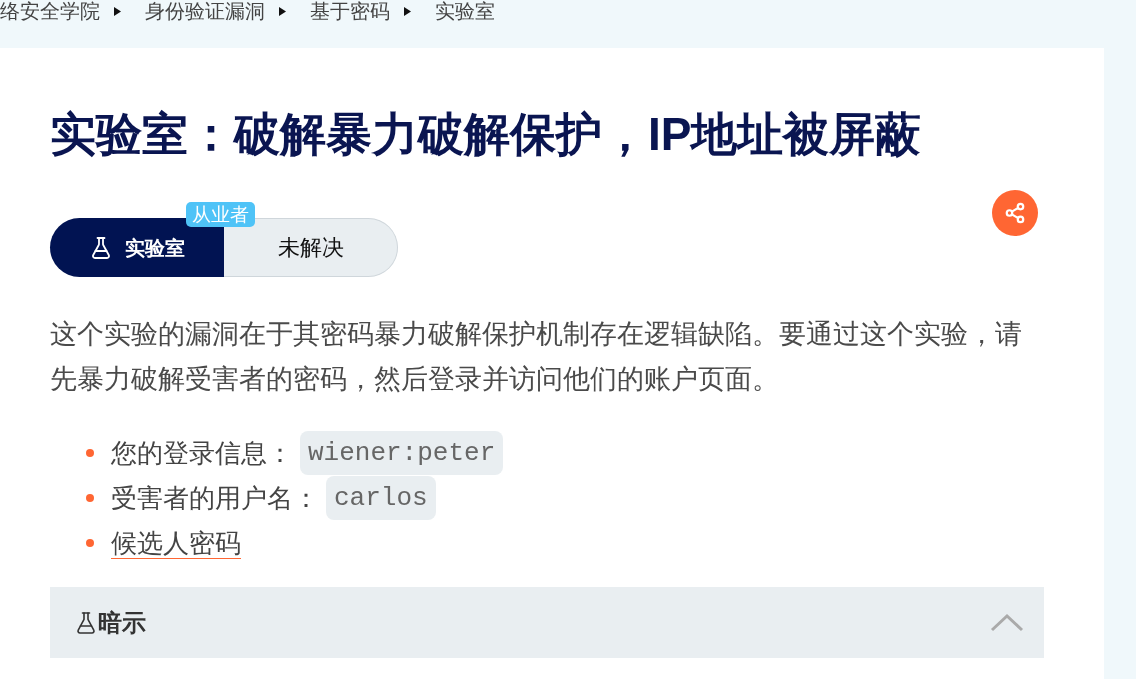  I want to click on lab-description: 这个实验的漏洞在于其密码暴力破解保护机制存在逻辑缺陷。要通过这个实验，请先暴力破解受害者的密码，然后登录并访问他们的账户页面。, so click(536, 357).